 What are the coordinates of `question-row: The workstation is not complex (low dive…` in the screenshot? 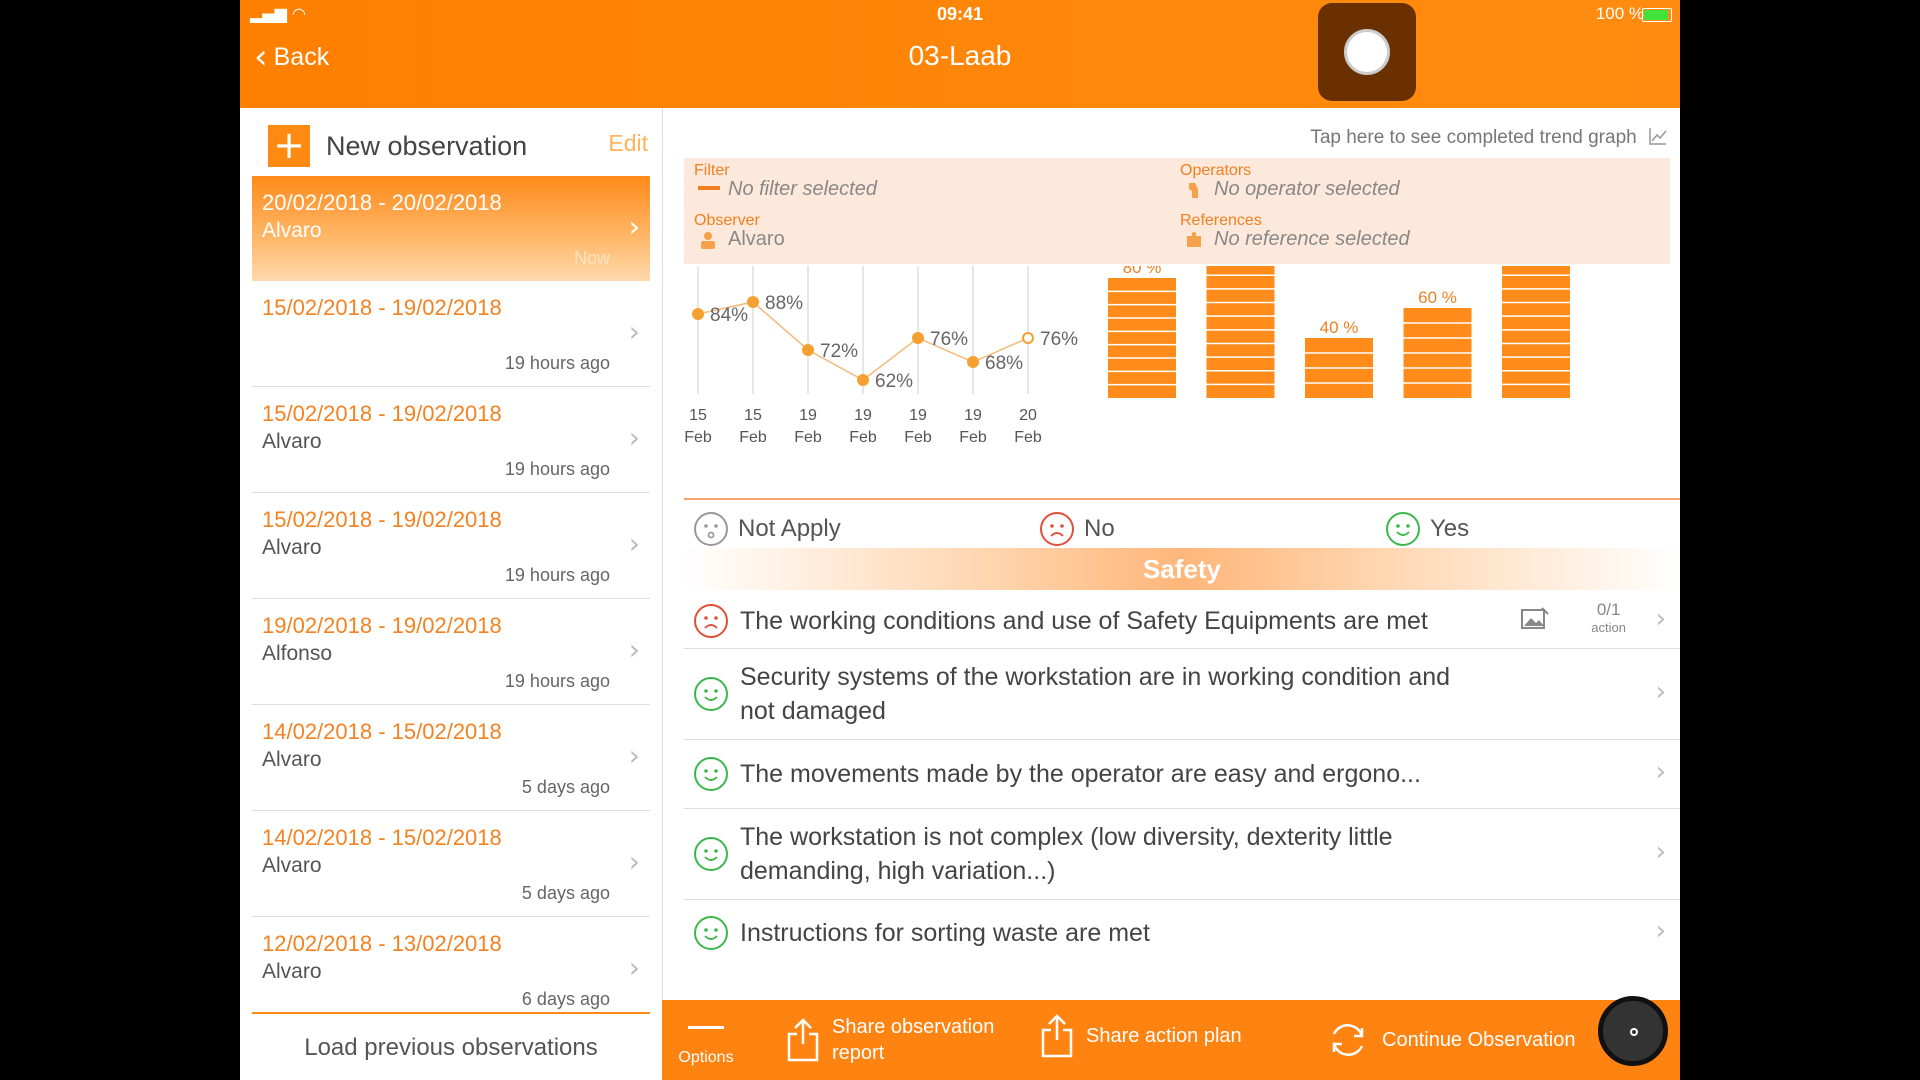 It's located at (1182, 854).